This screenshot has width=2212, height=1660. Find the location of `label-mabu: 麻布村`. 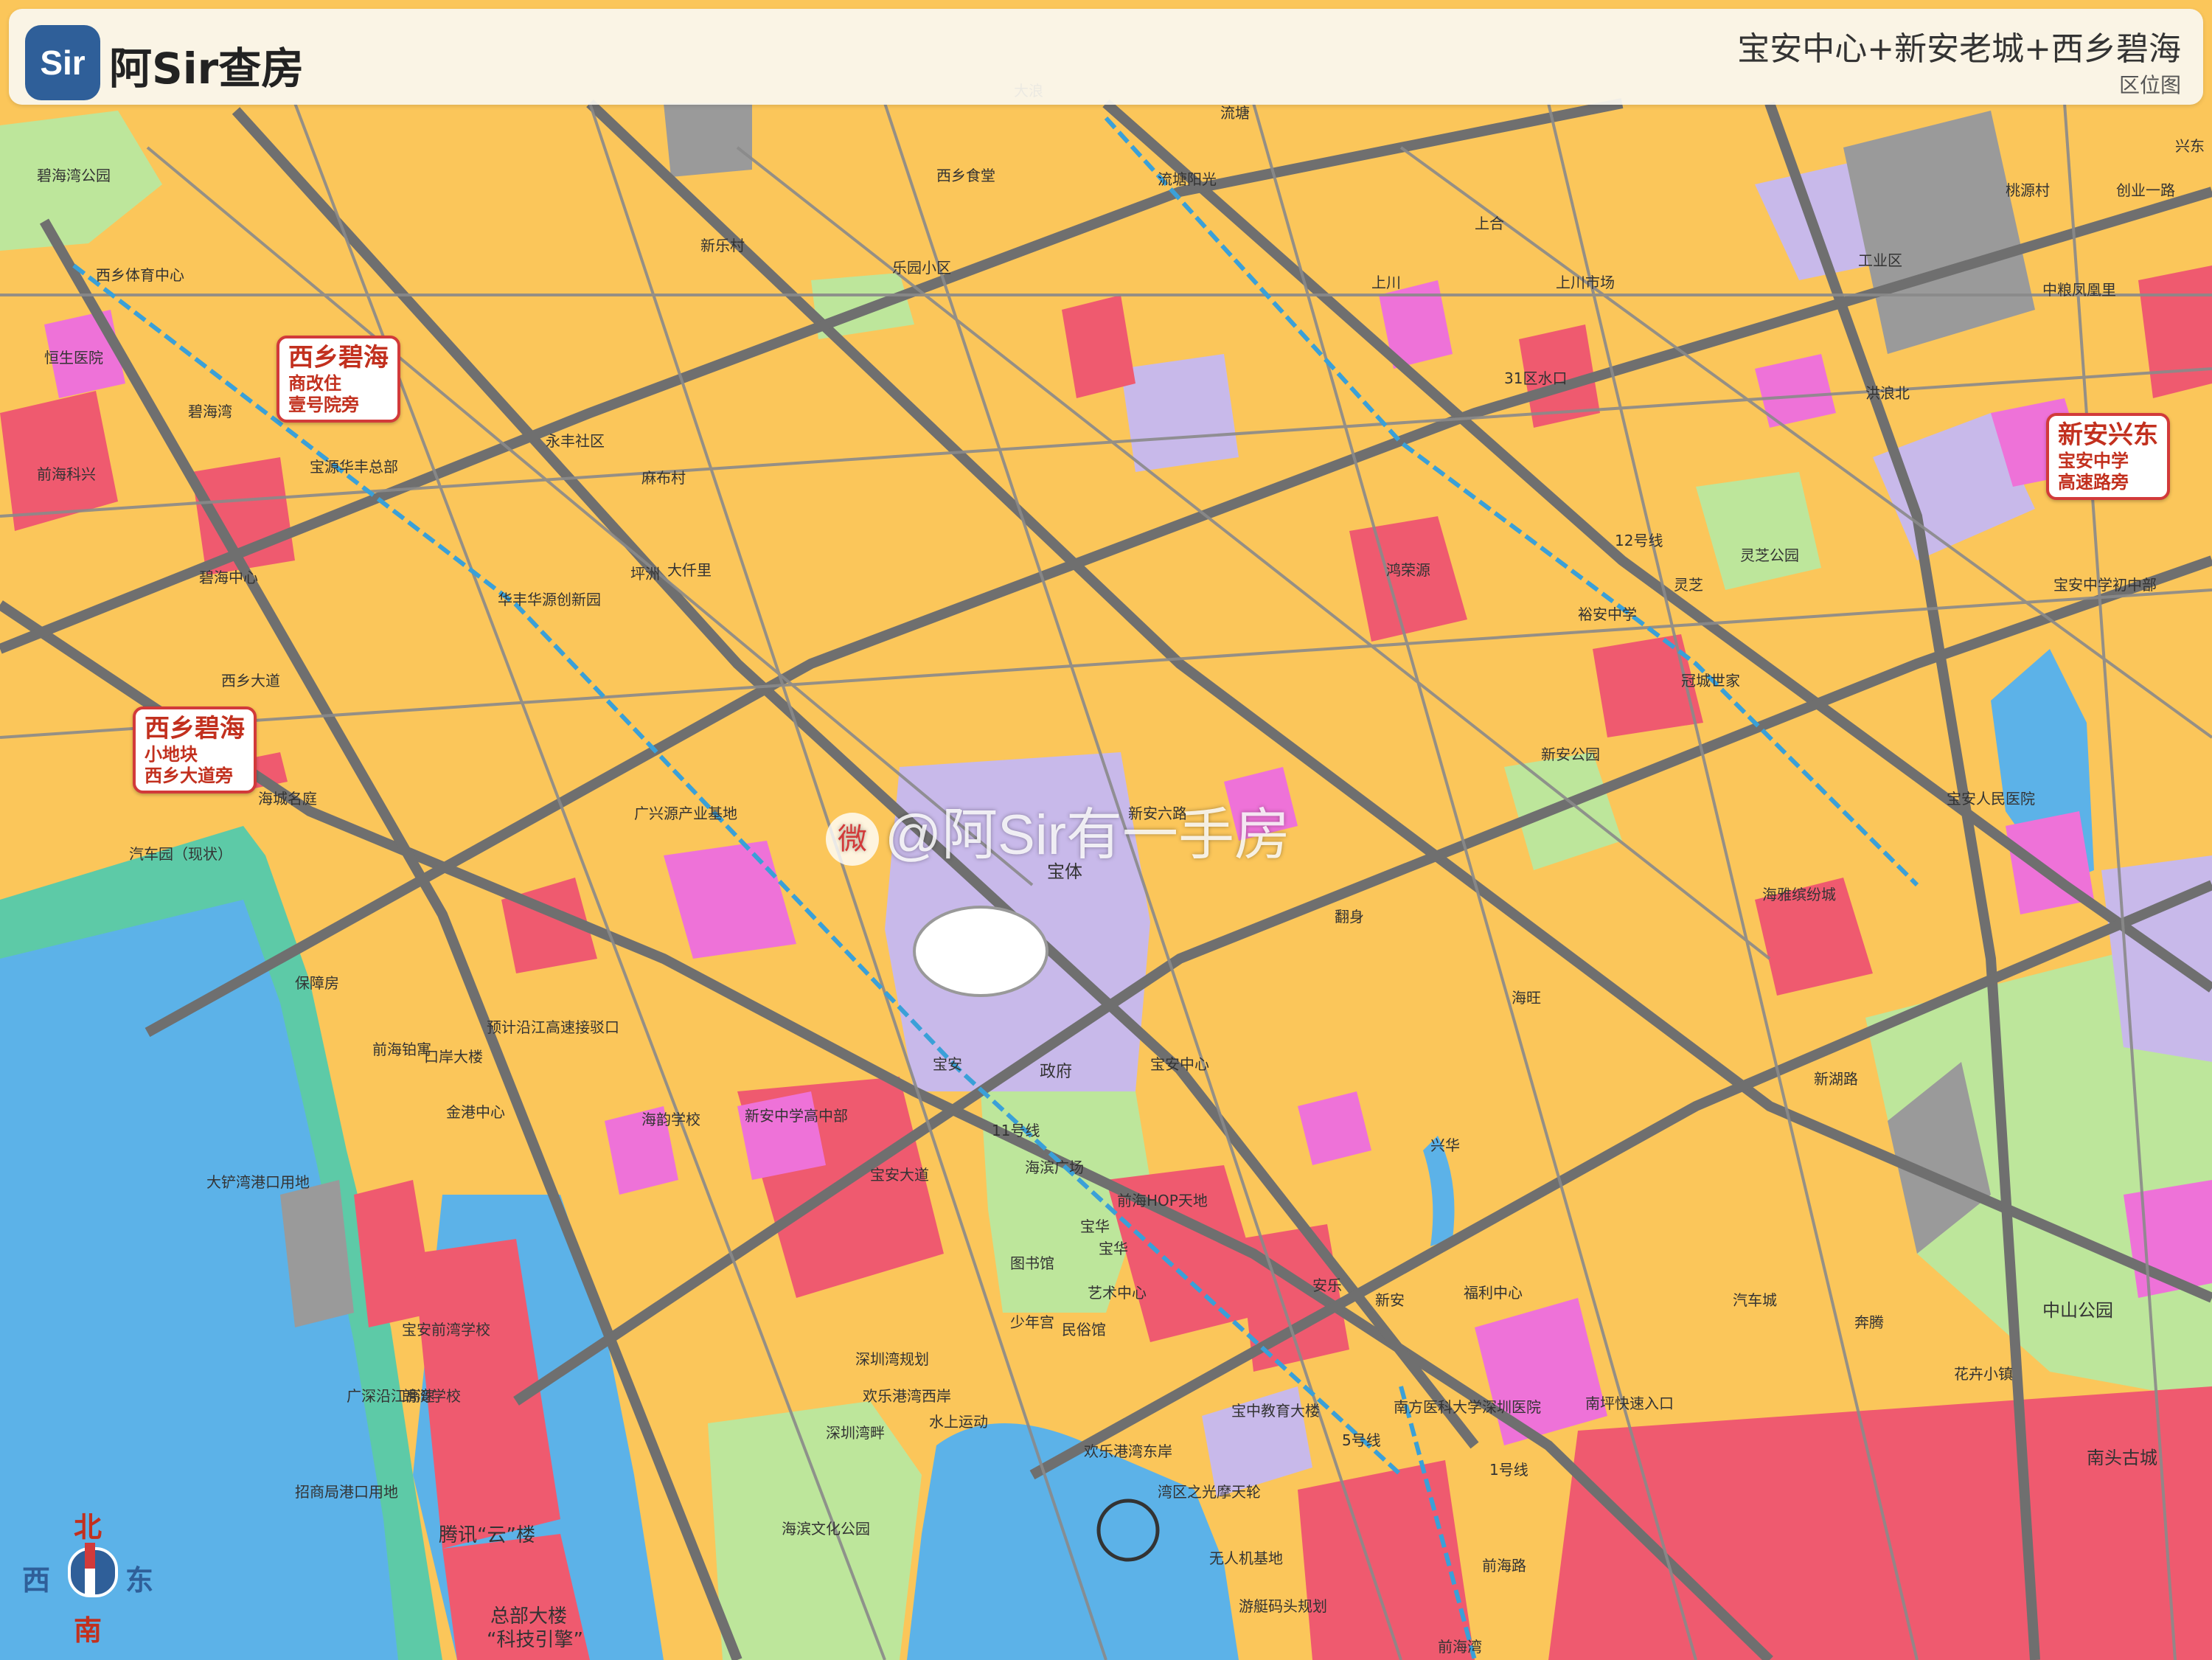

label-mabu: 麻布村 is located at coordinates (663, 478).